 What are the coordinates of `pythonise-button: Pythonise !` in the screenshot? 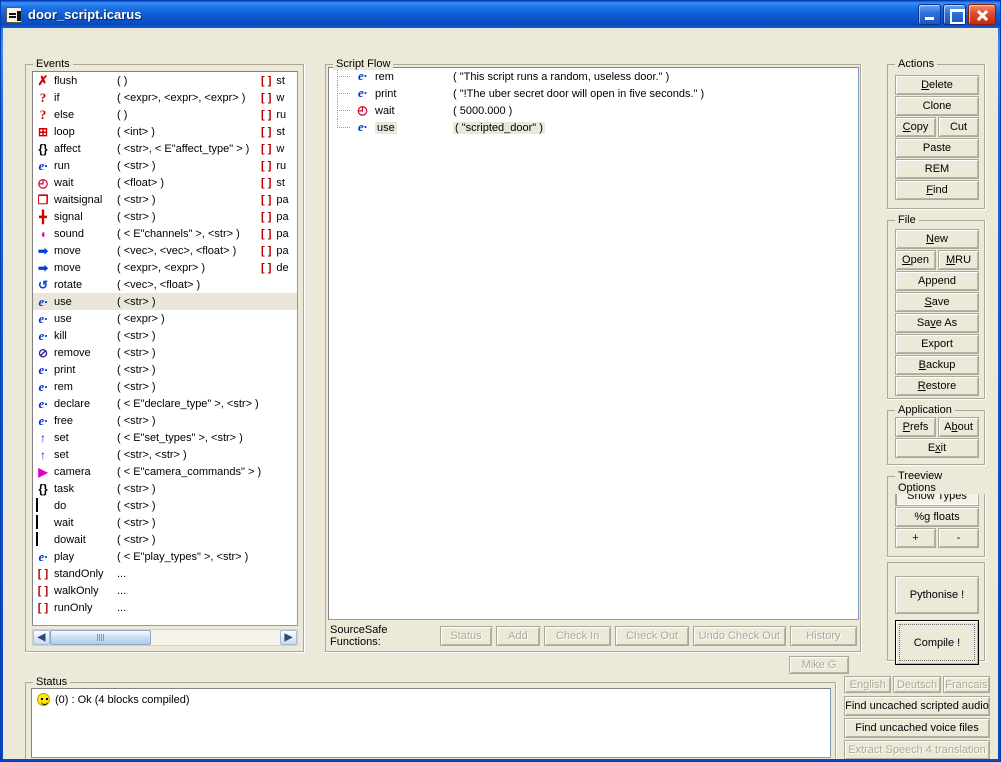 It's located at (937, 595).